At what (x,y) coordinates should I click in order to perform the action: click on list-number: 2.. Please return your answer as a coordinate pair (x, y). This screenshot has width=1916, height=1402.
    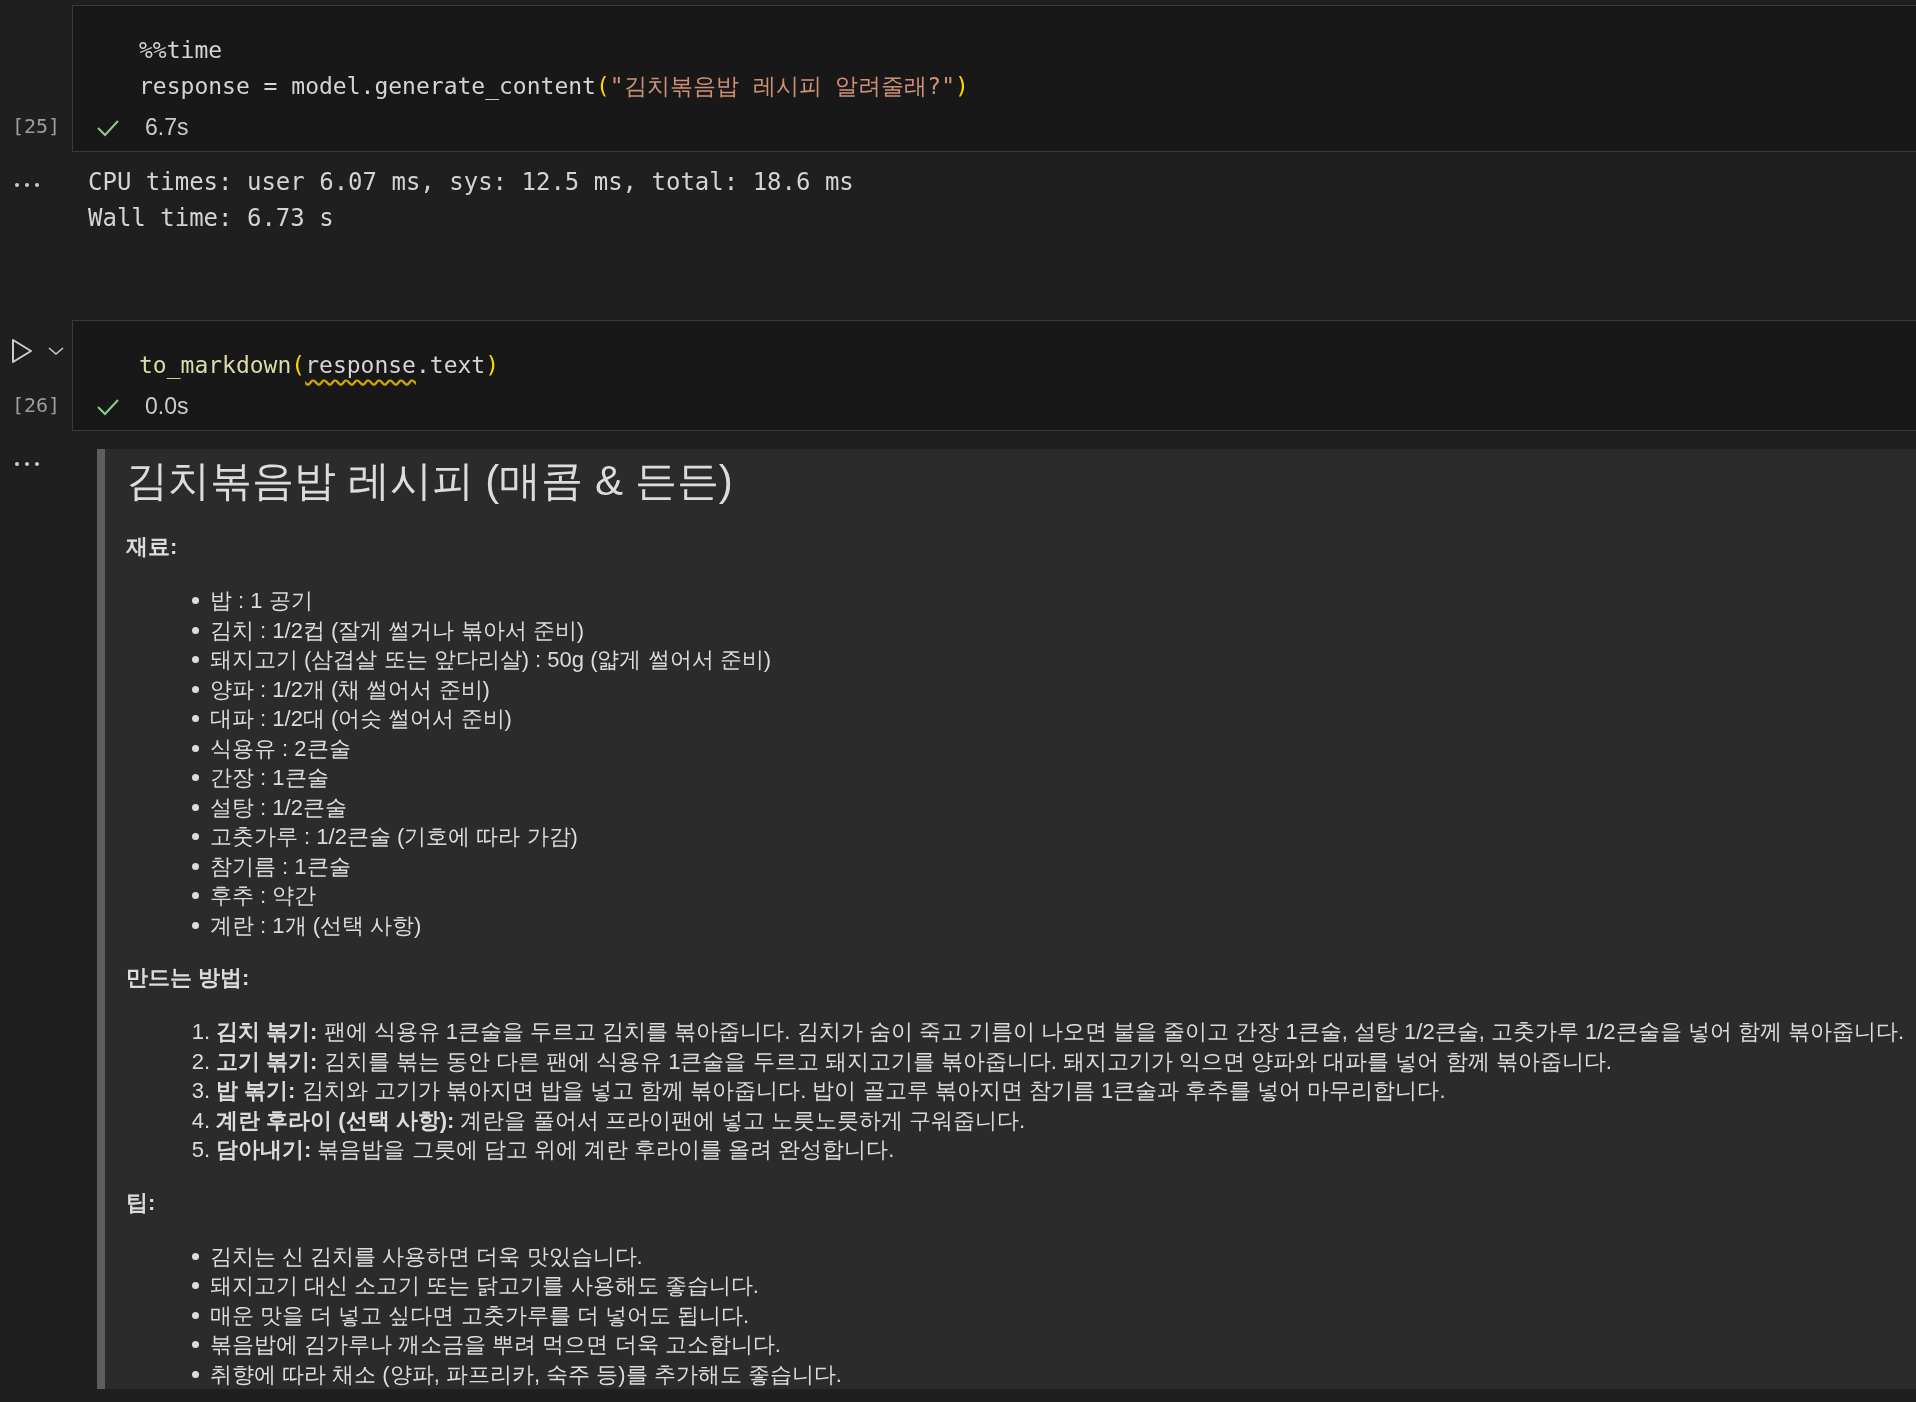
    Looking at the image, I should click on (200, 1061).